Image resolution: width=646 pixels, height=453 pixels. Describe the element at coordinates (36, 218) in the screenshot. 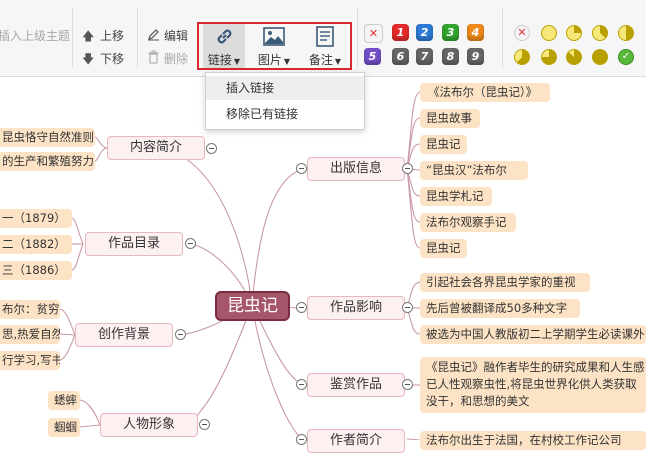

I see `leaf-works-1: 一（1879）` at that location.